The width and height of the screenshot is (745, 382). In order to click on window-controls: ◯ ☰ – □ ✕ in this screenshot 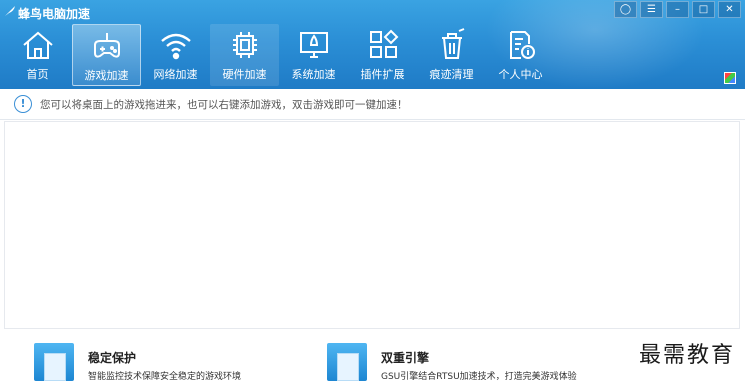, I will do `click(677, 9)`.